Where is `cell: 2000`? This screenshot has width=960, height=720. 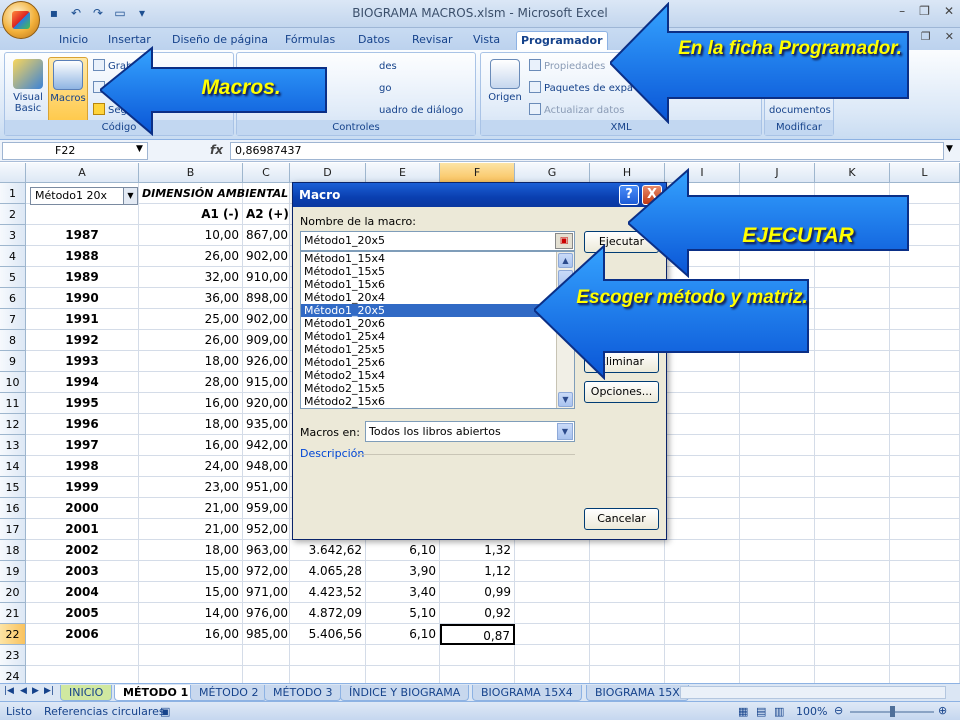
cell: 2000 is located at coordinates (82, 508).